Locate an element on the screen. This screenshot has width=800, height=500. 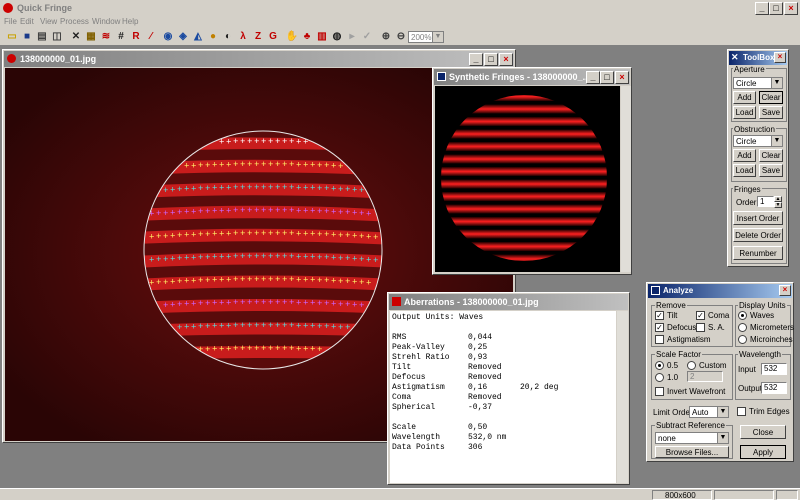
aperture-save-button: Save is located at coordinates (771, 112).